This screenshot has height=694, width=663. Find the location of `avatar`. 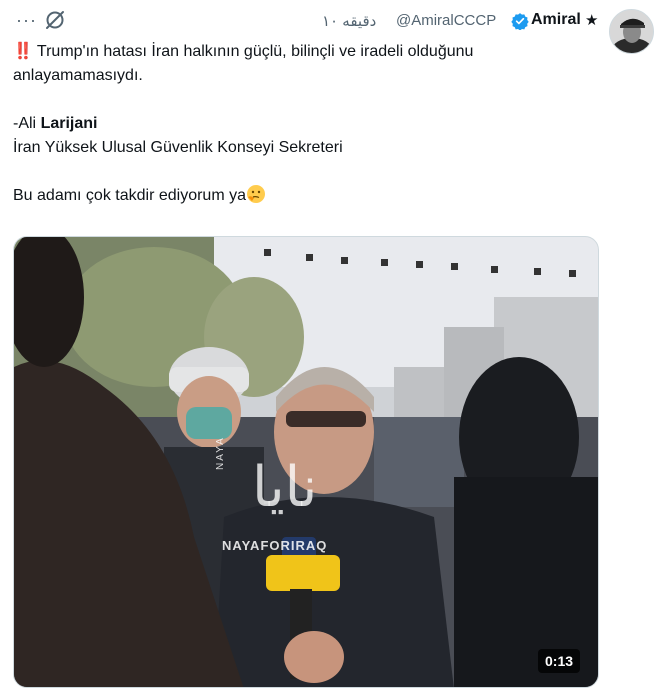

avatar is located at coordinates (631, 31).